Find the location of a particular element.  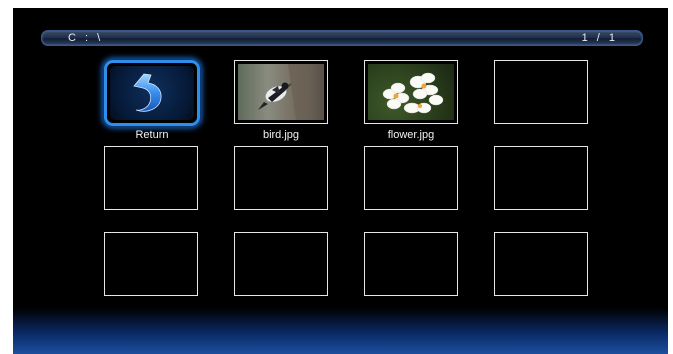

flower-thumbnail is located at coordinates (411, 92).